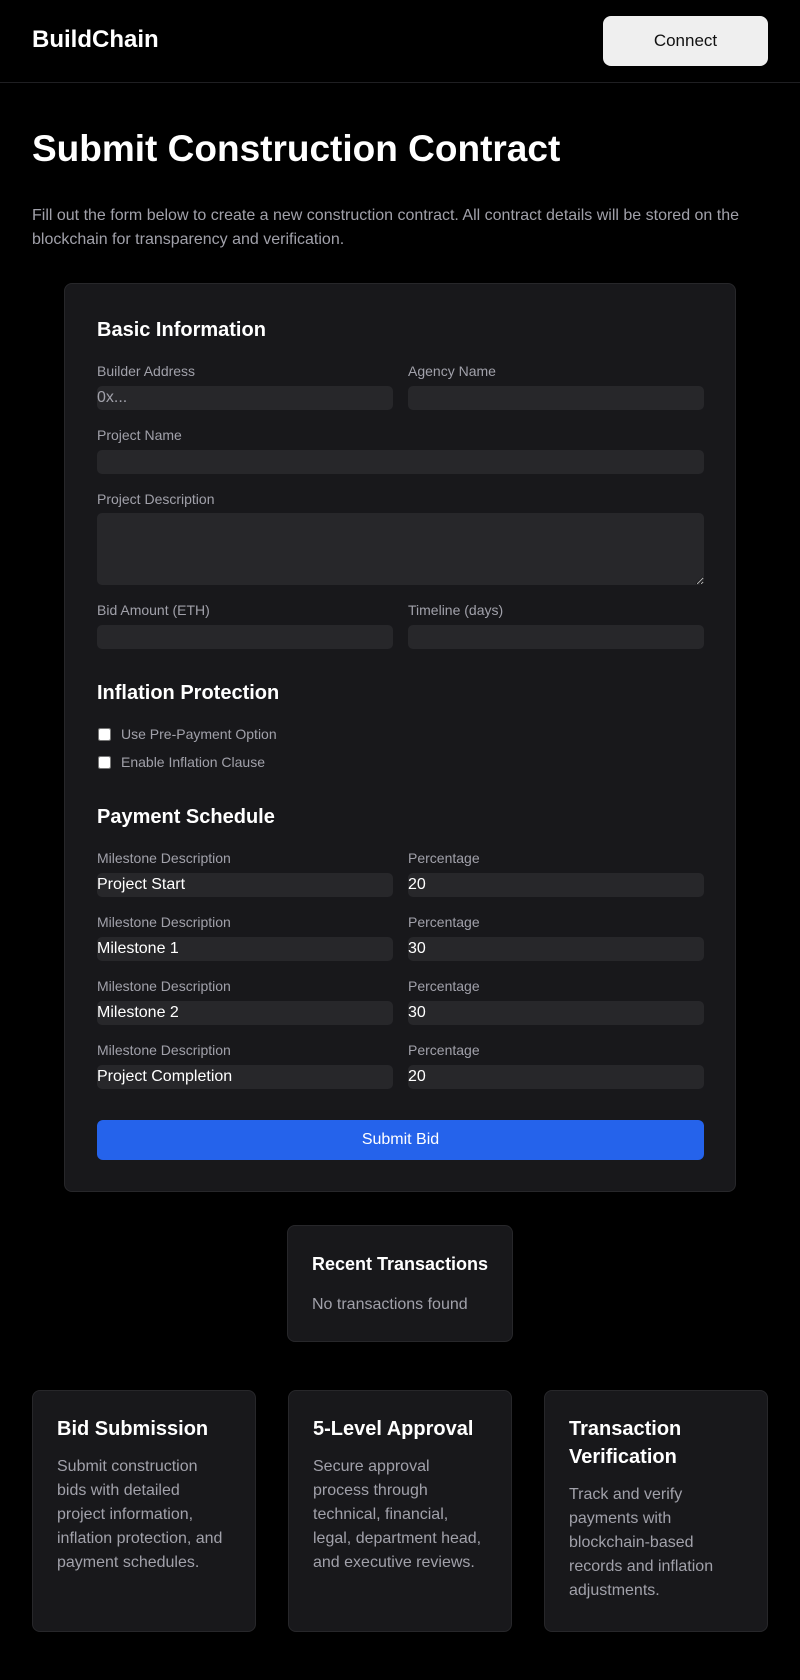 The height and width of the screenshot is (1680, 800). I want to click on inflation-clause-option: Enable Inflation Clause, so click(181, 762).